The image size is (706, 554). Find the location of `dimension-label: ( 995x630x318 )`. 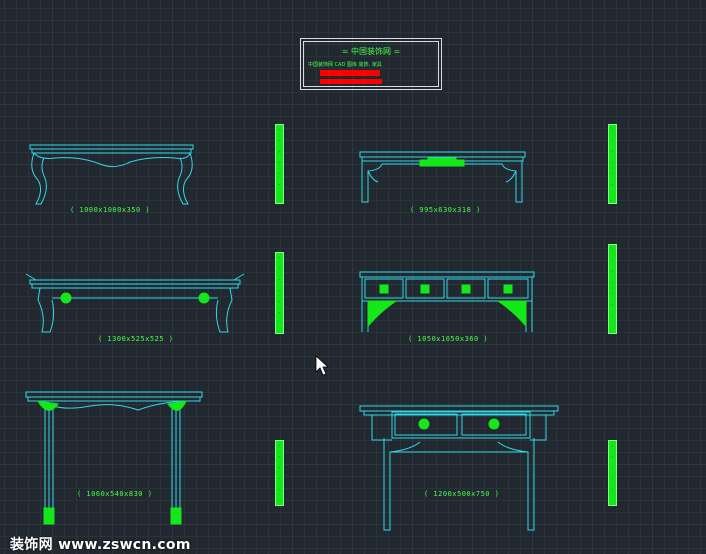

dimension-label: ( 995x630x318 ) is located at coordinates (445, 210).